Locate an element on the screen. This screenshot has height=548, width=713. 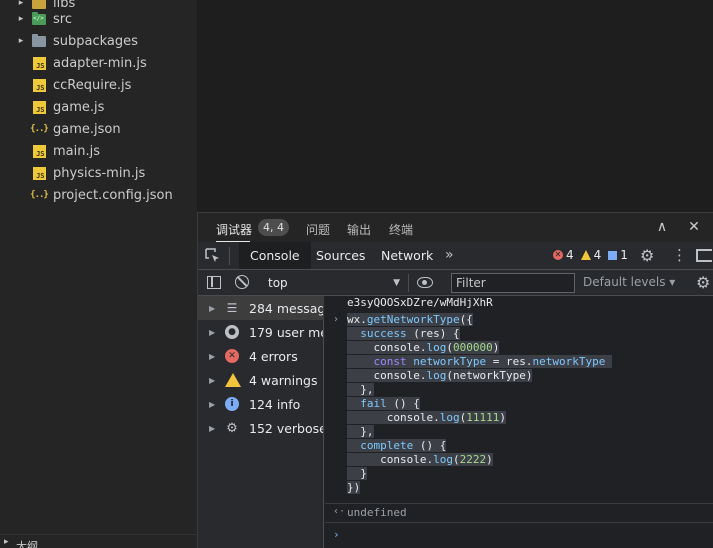
panel-tab-bar: 调试器 4, 4 问题 输出 终端 ∧ ✕ is located at coordinates (455, 227).